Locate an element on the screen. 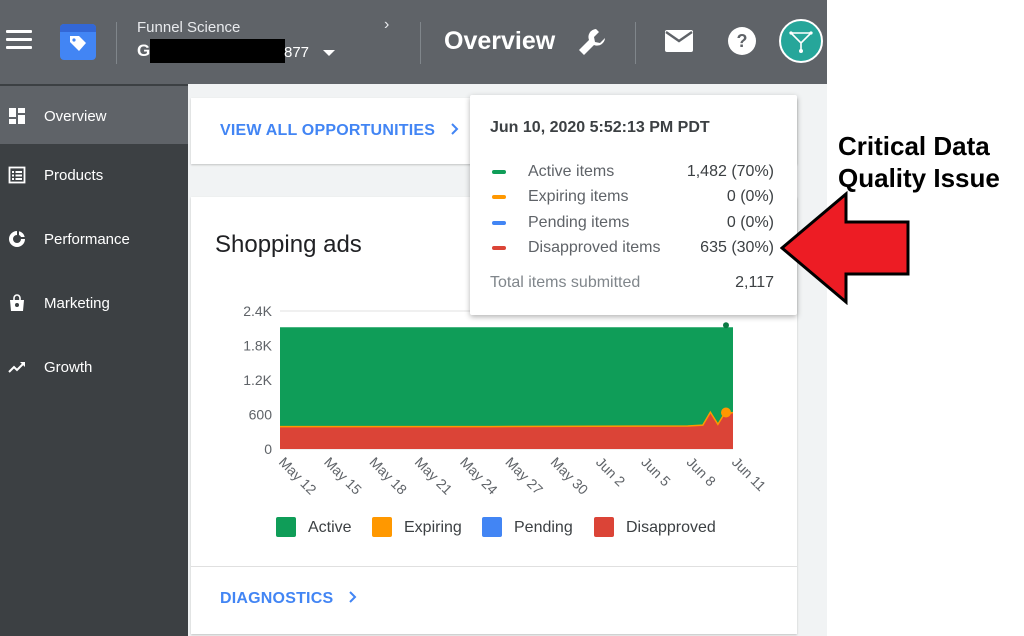 The height and width of the screenshot is (636, 1024). tooltip-date: Jun 10, 2020 5:52:13 PM PDT is located at coordinates (600, 127).